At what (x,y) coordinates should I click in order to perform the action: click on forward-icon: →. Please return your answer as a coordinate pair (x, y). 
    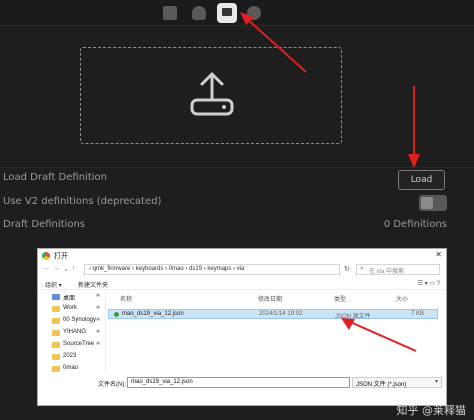
    Looking at the image, I should click on (56, 268).